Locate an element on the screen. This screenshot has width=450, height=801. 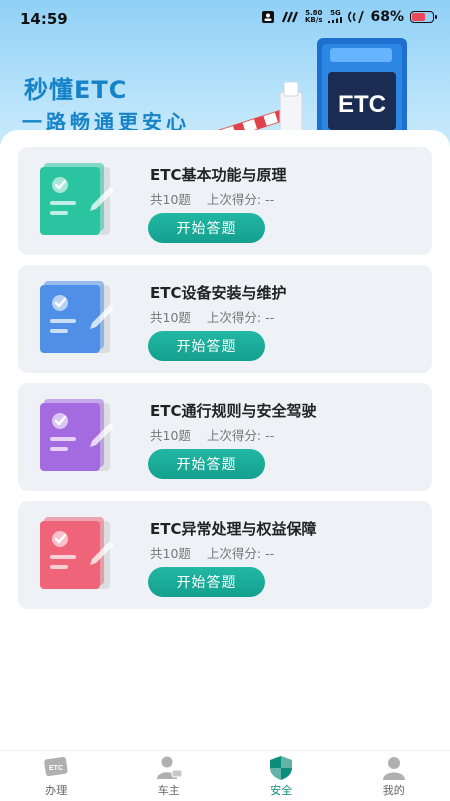
tab-label: 办理 is located at coordinates (56, 790).